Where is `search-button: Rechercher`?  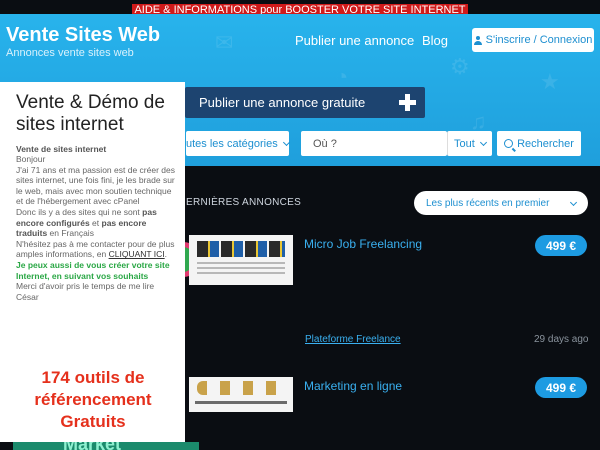
search-button: Rechercher is located at coordinates (539, 143).